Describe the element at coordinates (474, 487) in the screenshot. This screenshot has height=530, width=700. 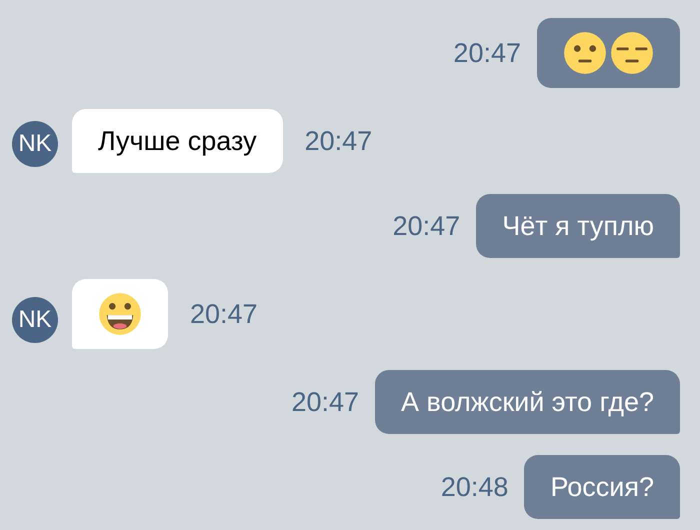
I see `message-time: 20:48` at that location.